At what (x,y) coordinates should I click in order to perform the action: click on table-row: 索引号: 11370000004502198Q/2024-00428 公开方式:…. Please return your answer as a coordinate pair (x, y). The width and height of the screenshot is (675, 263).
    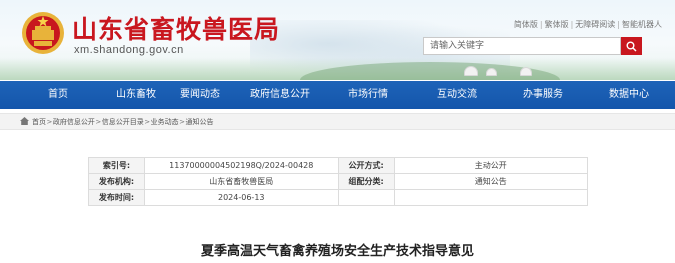
    Looking at the image, I should click on (338, 165).